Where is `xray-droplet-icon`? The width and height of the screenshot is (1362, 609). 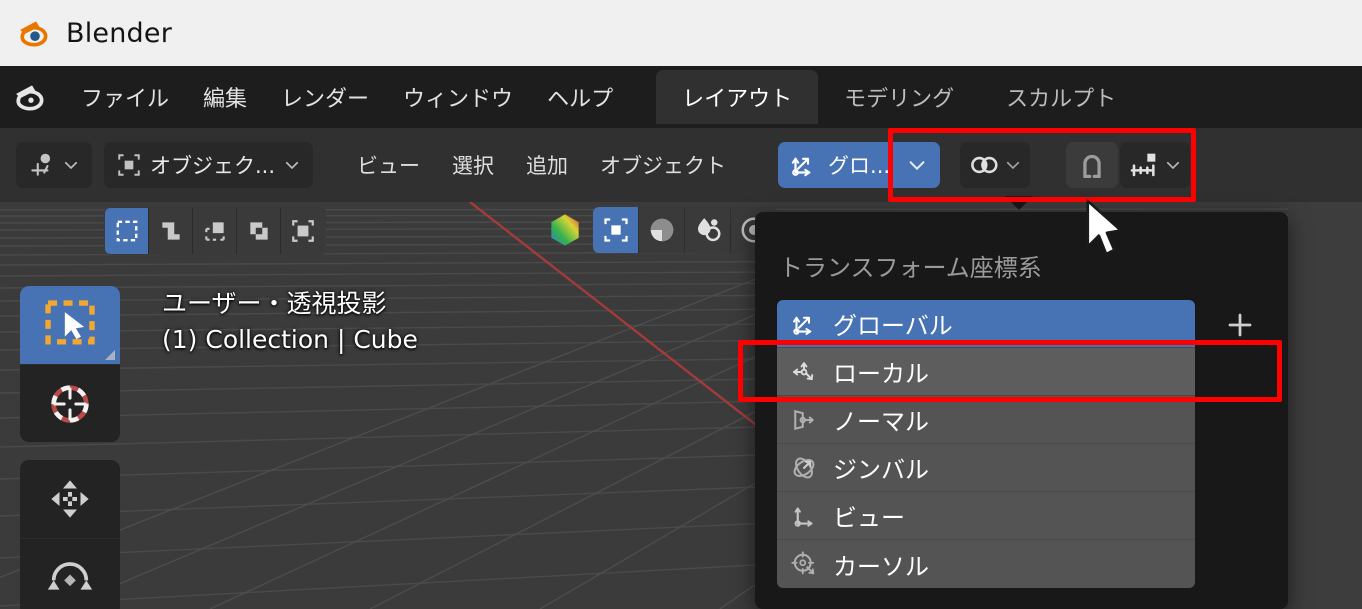 xray-droplet-icon is located at coordinates (708, 230).